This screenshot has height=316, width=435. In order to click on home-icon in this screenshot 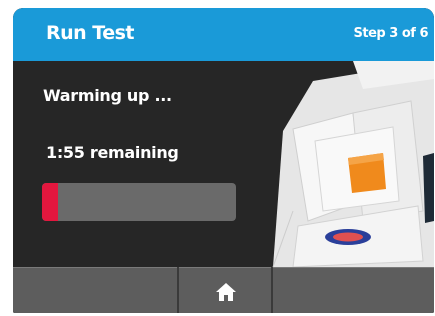, I will do `click(226, 292)`.